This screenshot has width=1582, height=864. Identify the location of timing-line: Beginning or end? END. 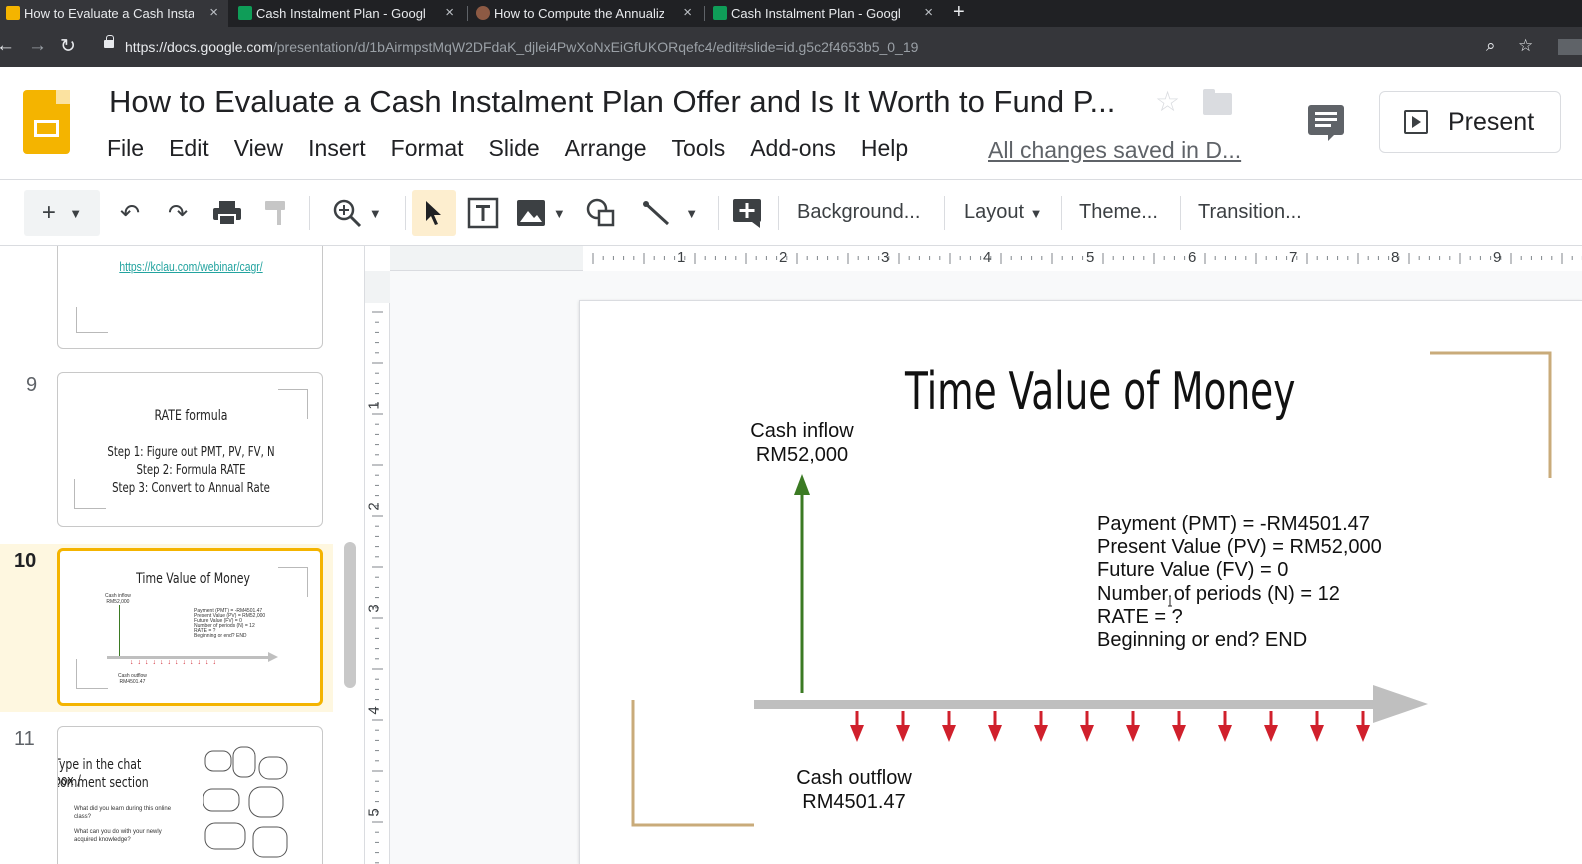
(1202, 640).